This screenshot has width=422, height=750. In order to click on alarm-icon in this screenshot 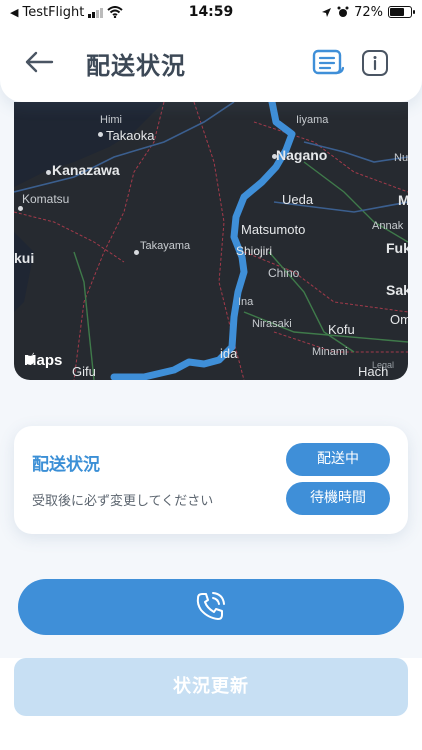, I will do `click(343, 11)`.